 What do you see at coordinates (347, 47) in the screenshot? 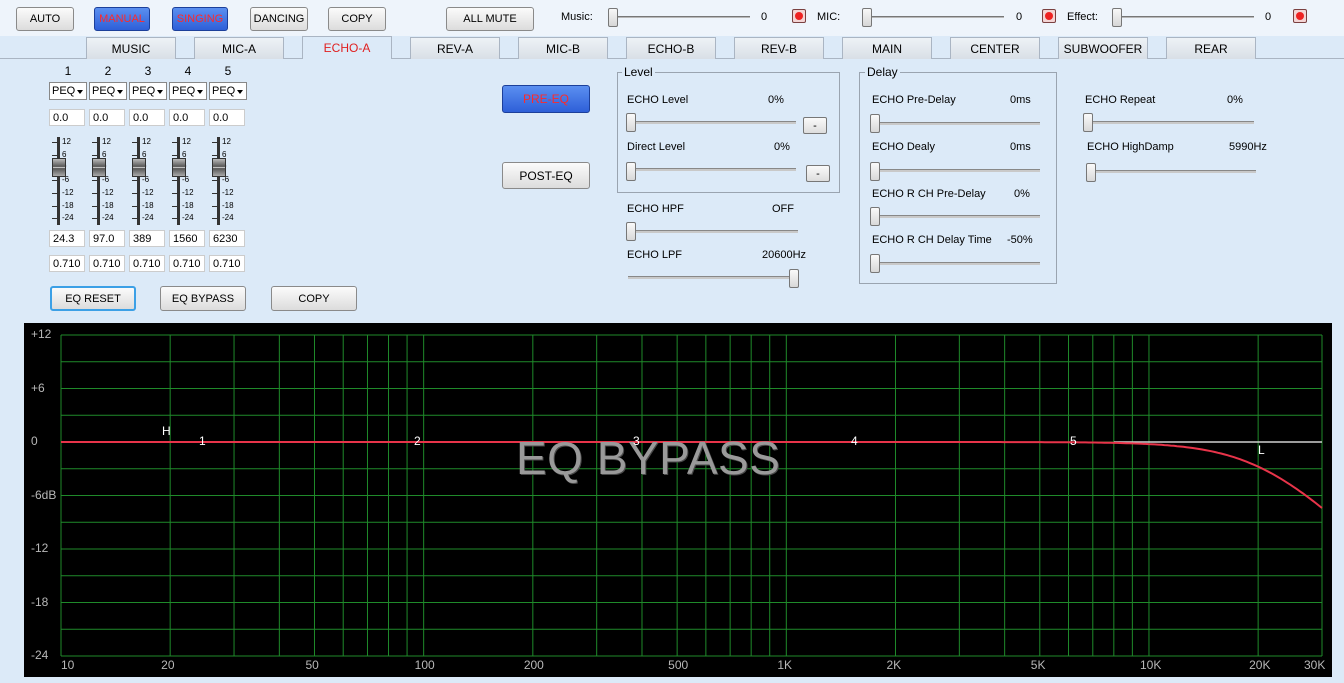
I see `tab-echo-a: ECHO-A` at bounding box center [347, 47].